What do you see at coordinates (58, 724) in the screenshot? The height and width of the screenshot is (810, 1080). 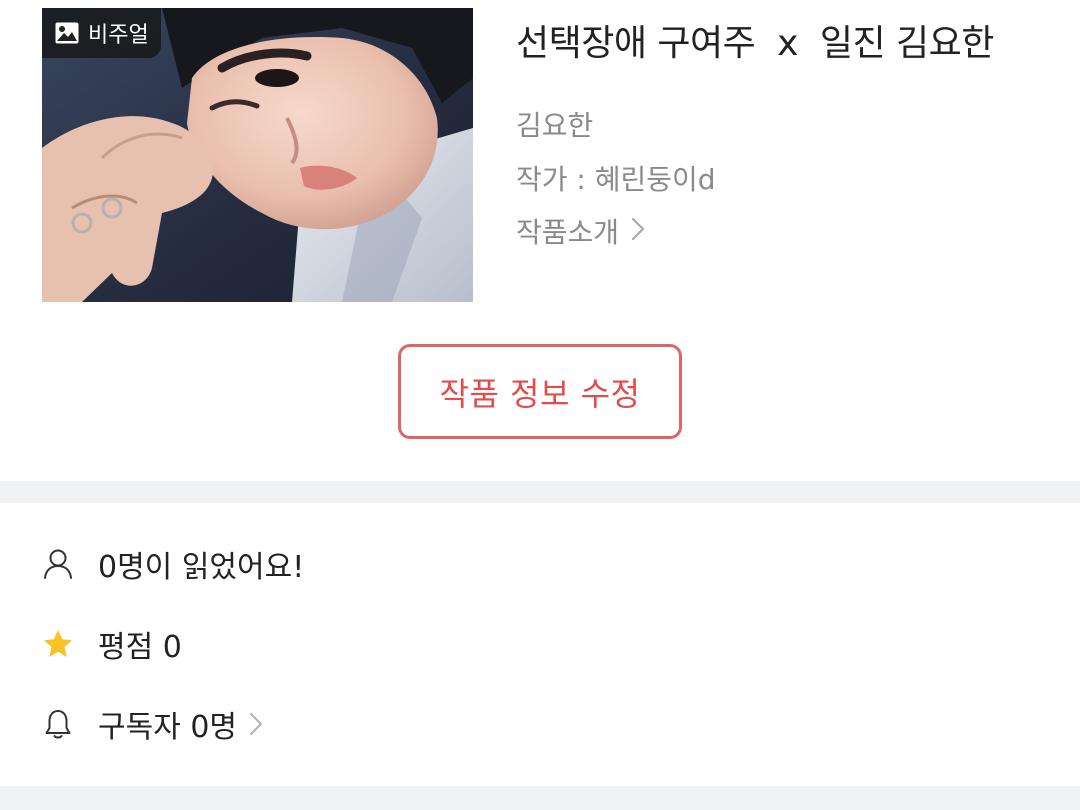 I see `bell-icon` at bounding box center [58, 724].